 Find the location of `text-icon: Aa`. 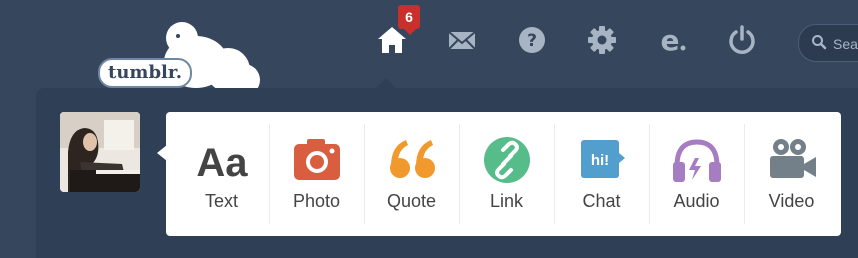

text-icon: Aa is located at coordinates (222, 162).